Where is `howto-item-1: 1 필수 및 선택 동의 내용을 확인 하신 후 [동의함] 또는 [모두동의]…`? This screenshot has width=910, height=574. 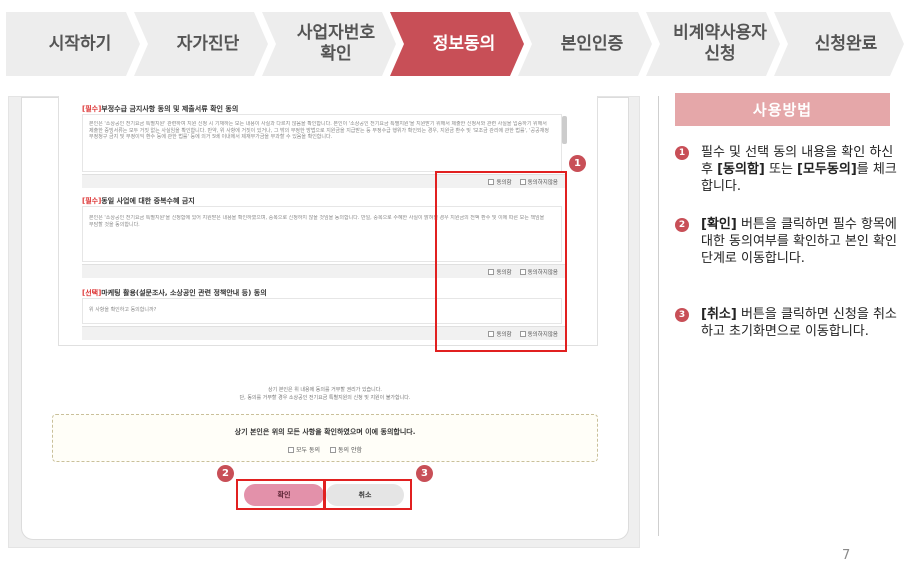 howto-item-1: 1 필수 및 선택 동의 내용을 확인 하신 후 [동의함] 또는 [모두동의]… is located at coordinates (790, 169).